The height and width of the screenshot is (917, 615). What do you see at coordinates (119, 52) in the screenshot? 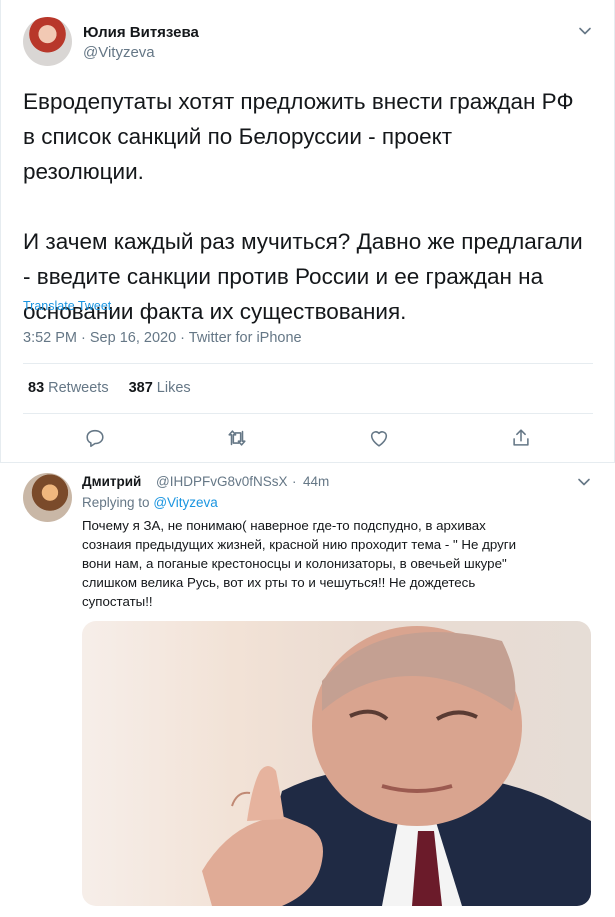
I see `user-handle: @Vityzeva` at bounding box center [119, 52].